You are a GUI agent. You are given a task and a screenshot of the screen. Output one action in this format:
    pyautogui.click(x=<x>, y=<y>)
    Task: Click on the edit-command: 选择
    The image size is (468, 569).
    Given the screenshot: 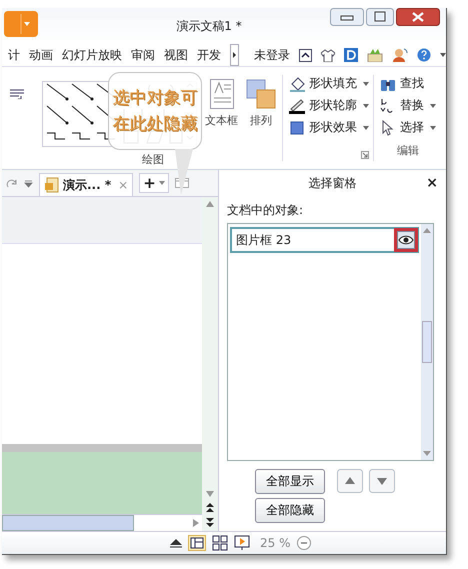 What is the action you would take?
    pyautogui.click(x=408, y=127)
    